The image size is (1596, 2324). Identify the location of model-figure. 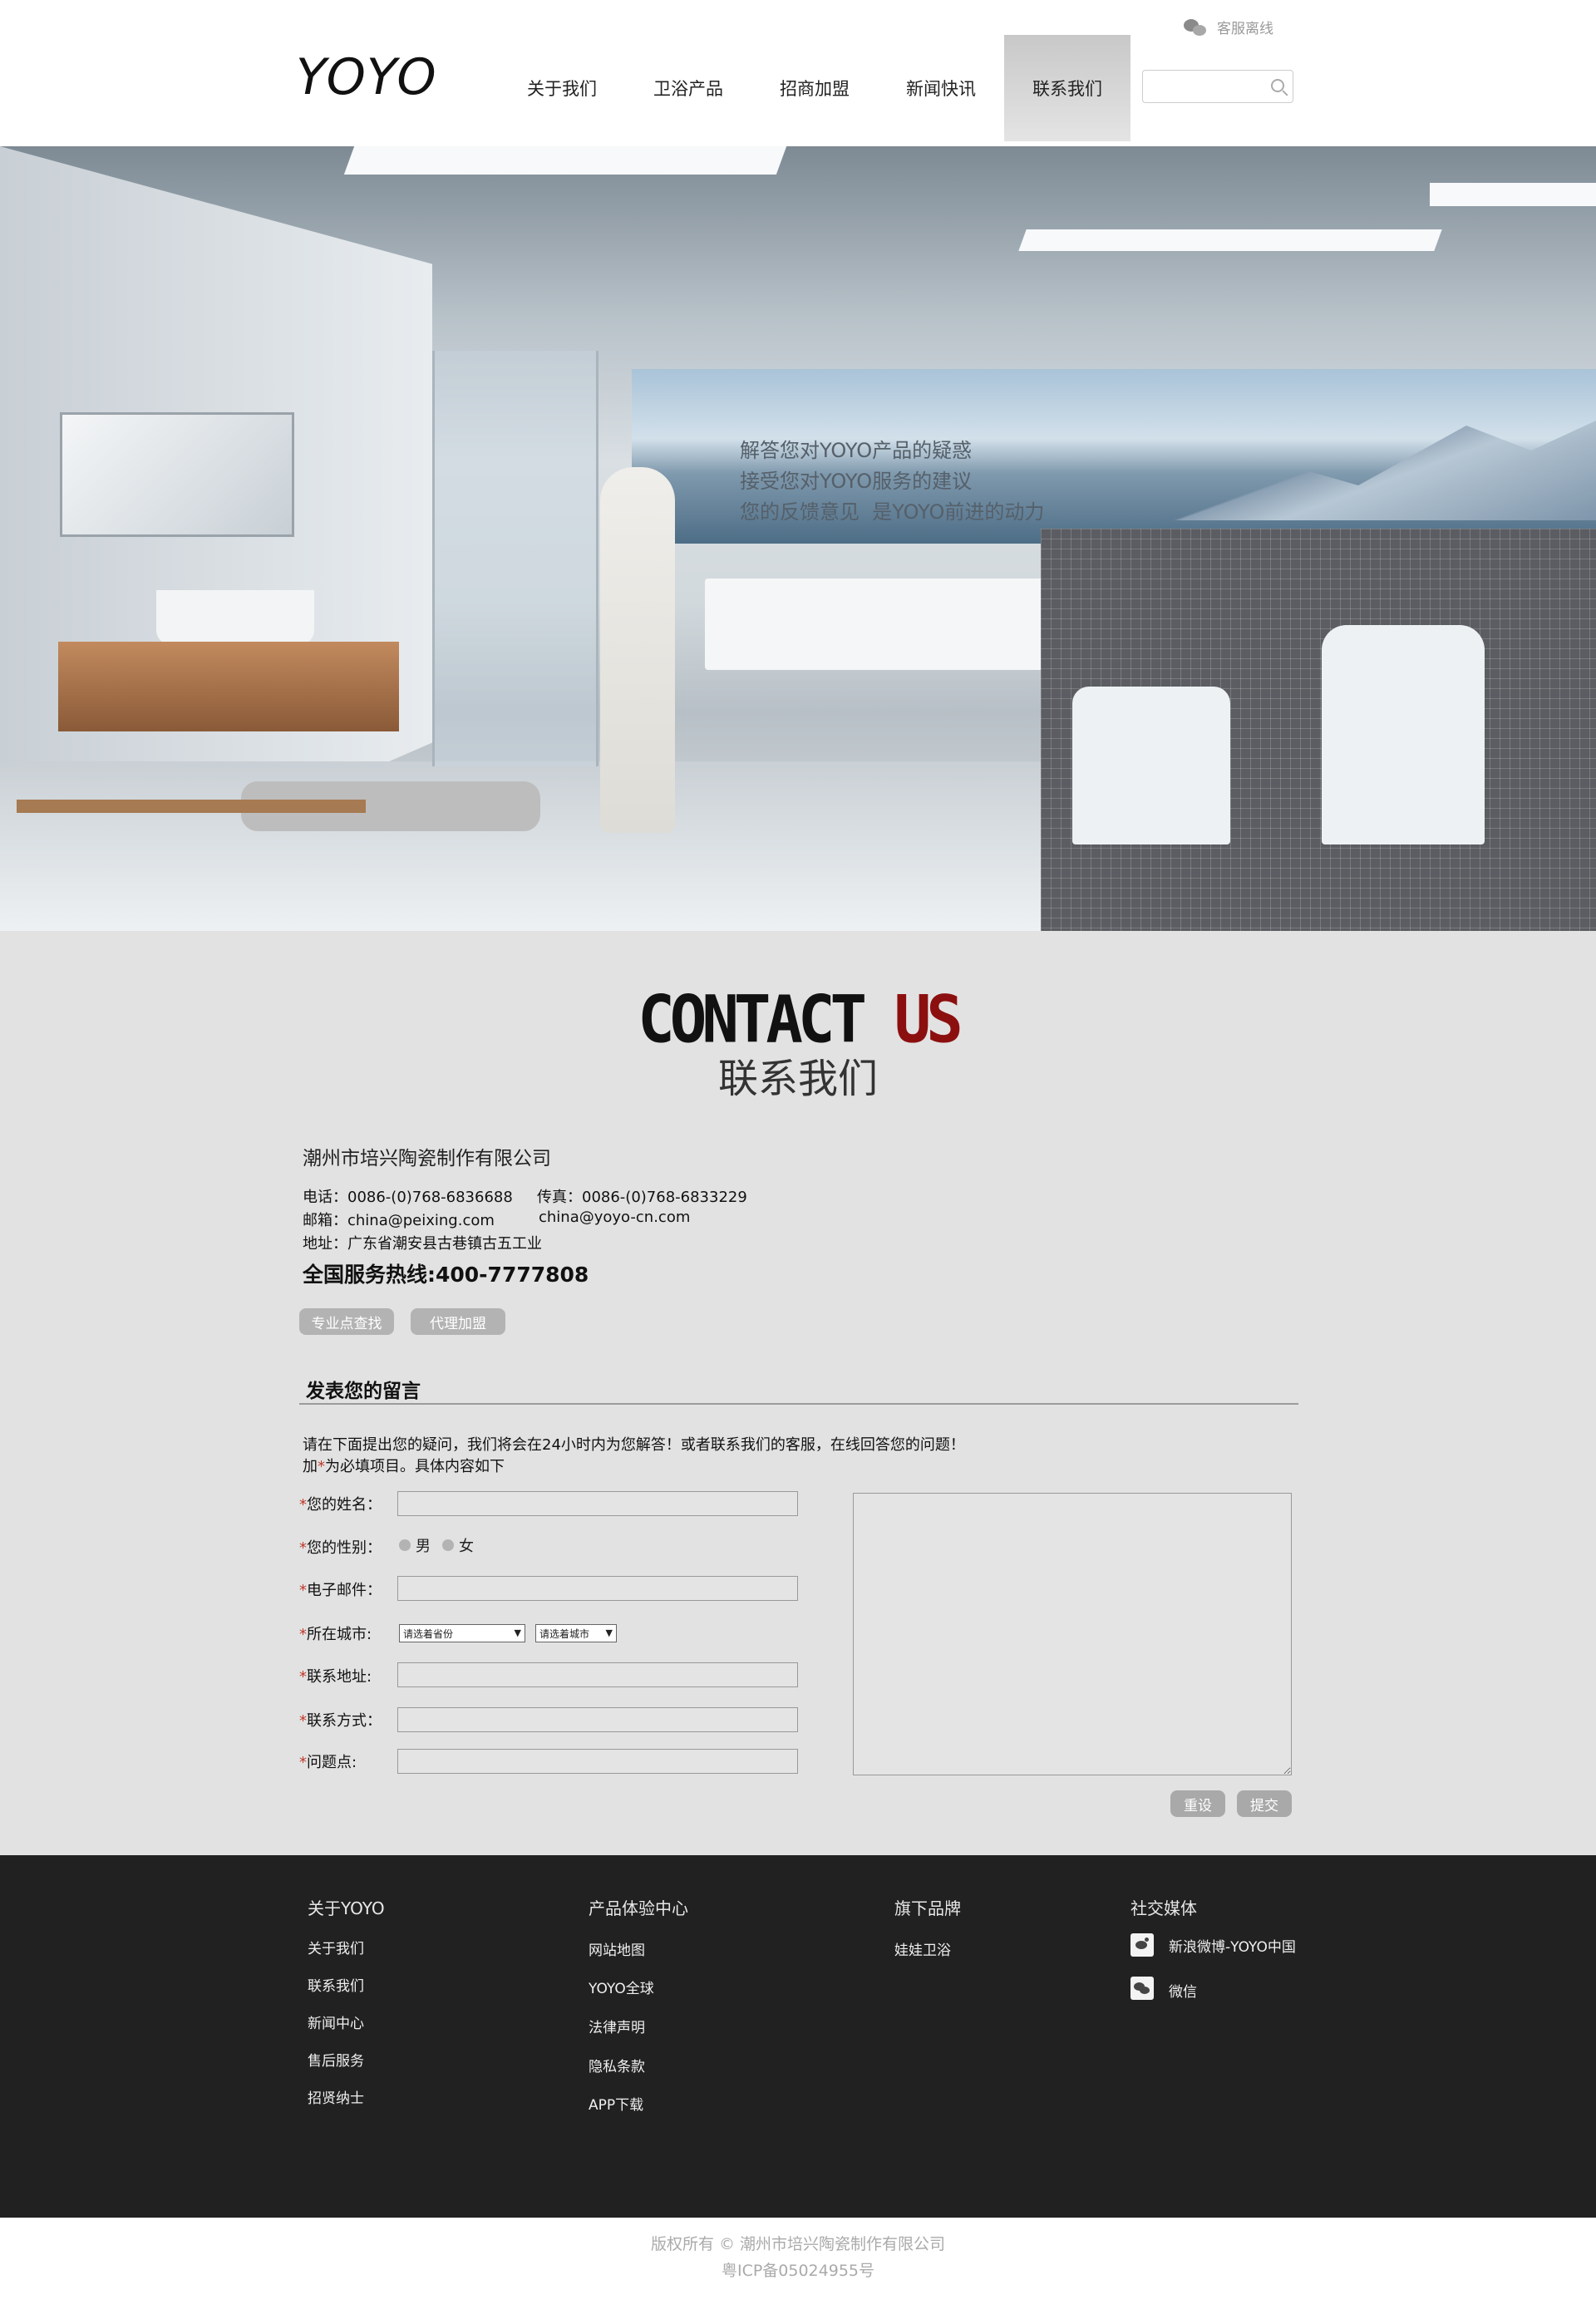
(637, 650).